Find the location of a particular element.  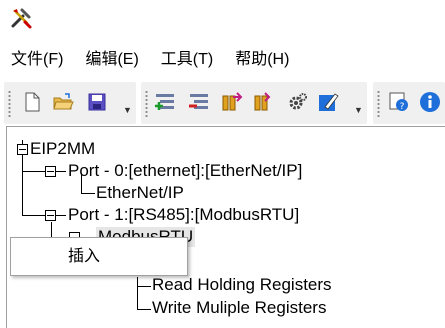

new-file-icon is located at coordinates (32, 102).